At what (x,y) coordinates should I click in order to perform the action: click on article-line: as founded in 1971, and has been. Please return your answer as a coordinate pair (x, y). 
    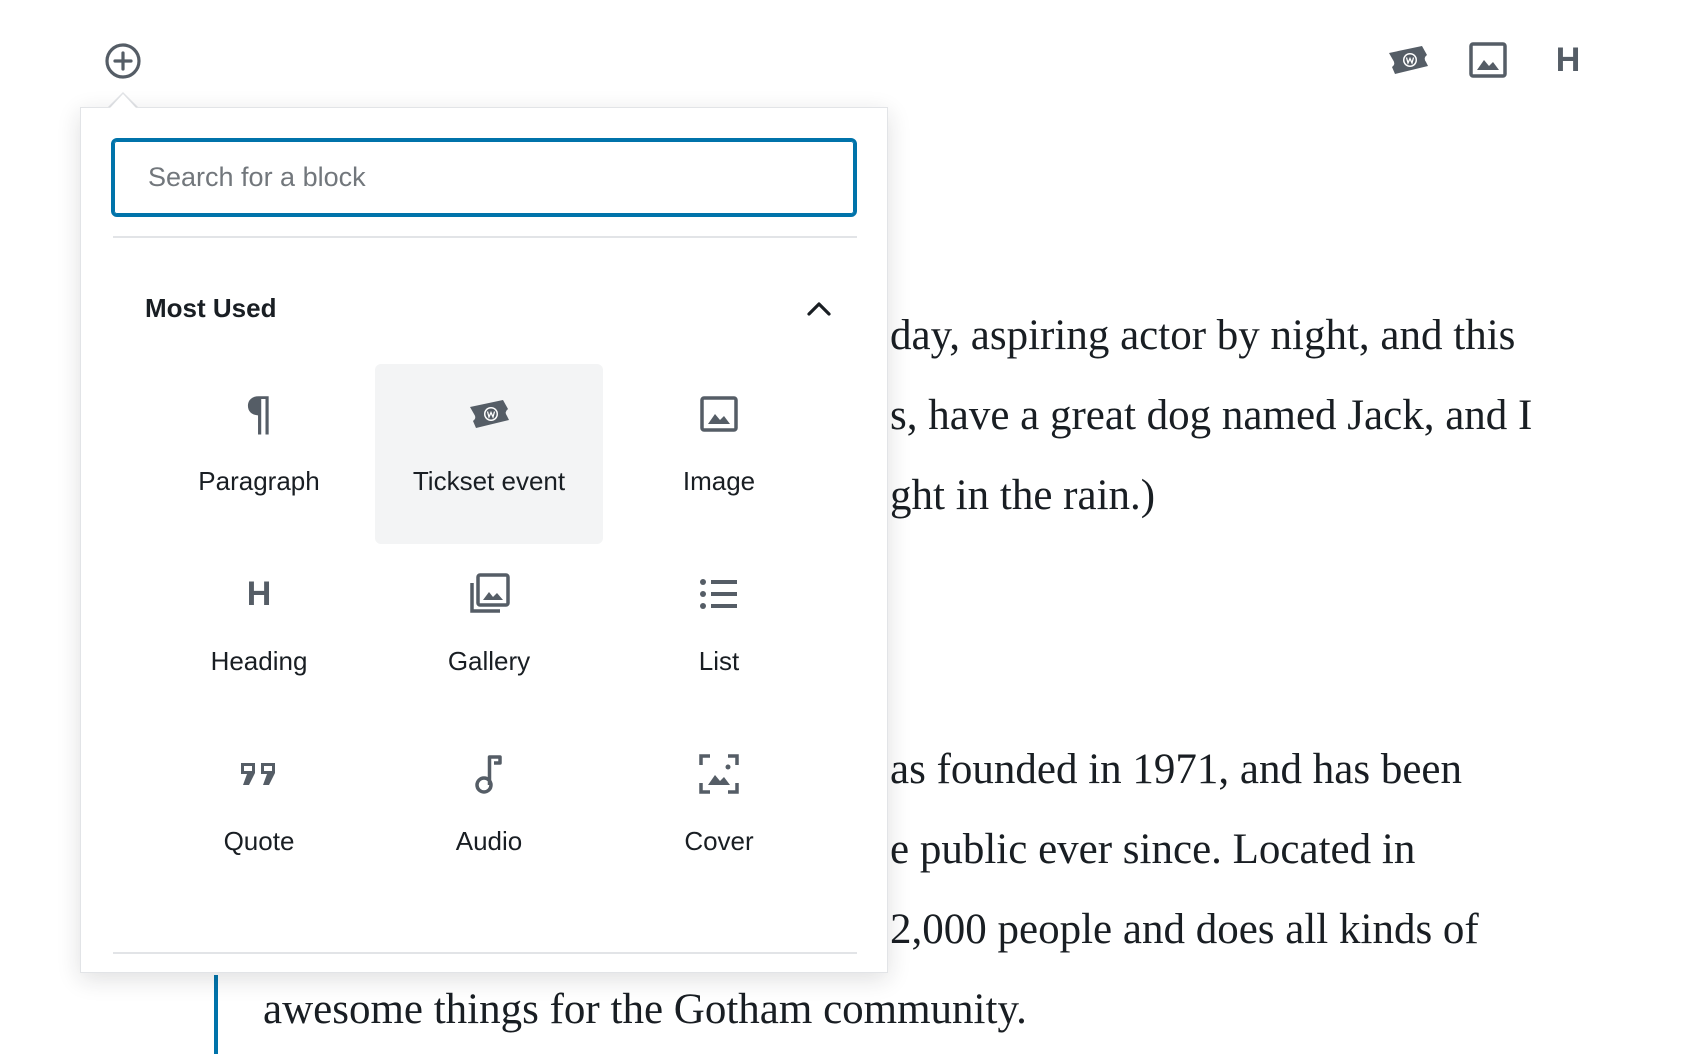
    Looking at the image, I should click on (1176, 769).